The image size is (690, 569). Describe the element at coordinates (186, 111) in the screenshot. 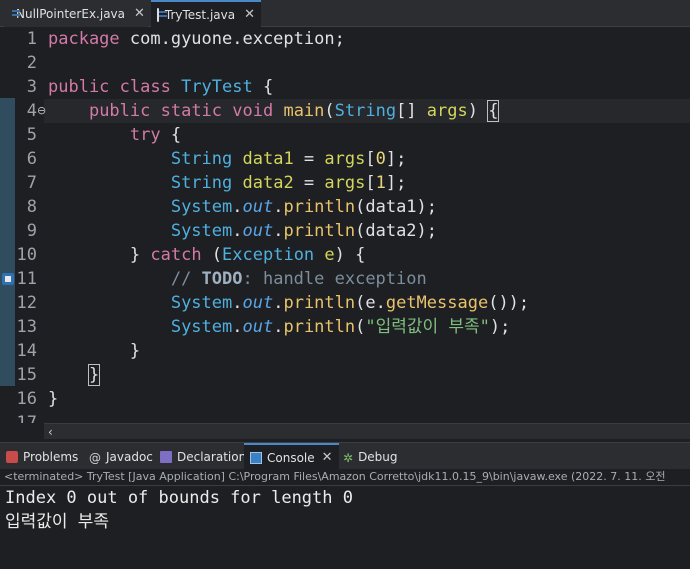

I see `keyword: static` at that location.